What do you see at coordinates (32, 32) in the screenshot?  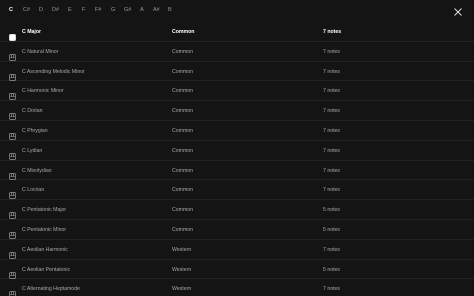 I see `scale-name: C Major` at bounding box center [32, 32].